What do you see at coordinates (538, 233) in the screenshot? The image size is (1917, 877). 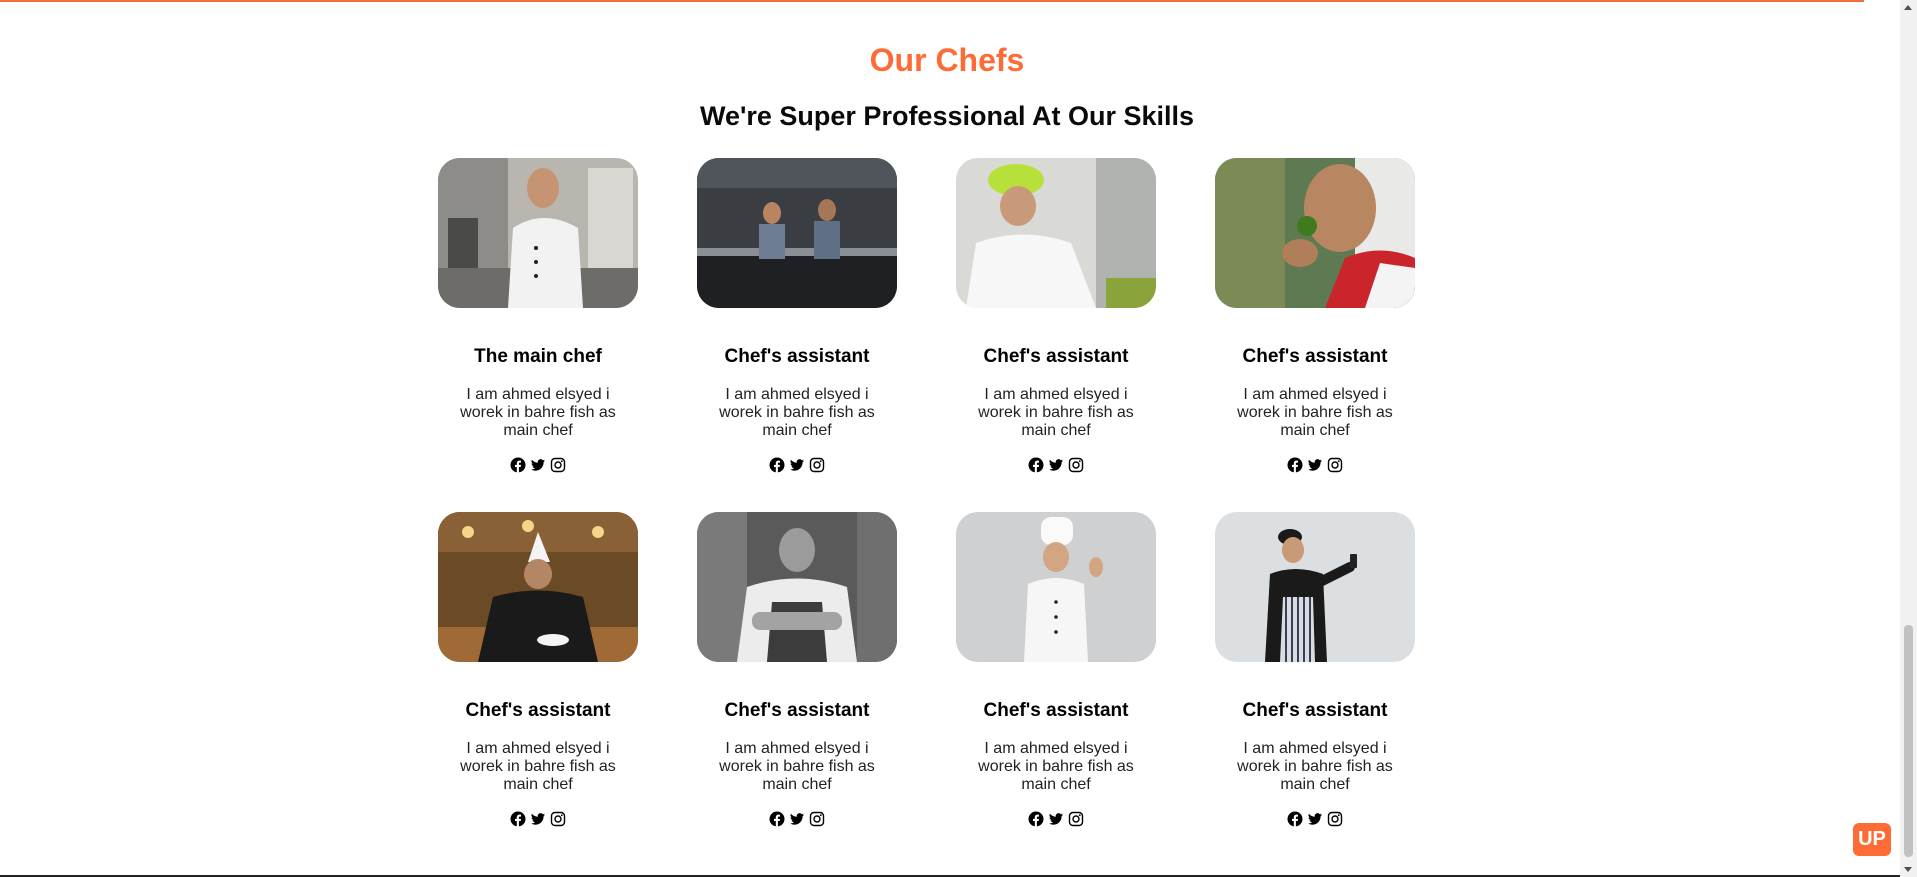 I see `chef-white-coat-photo` at bounding box center [538, 233].